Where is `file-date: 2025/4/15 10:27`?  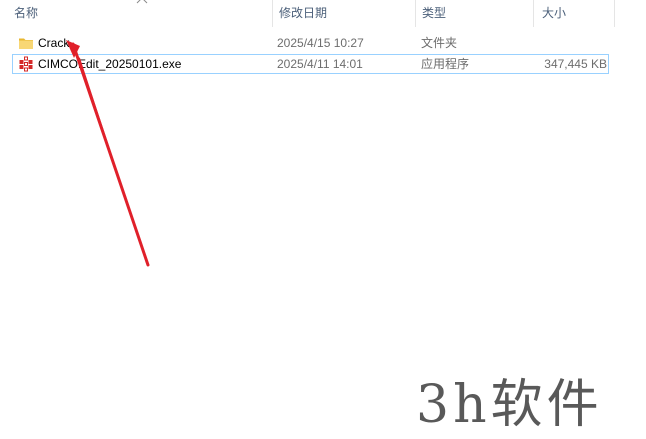
file-date: 2025/4/15 10:27 is located at coordinates (320, 43).